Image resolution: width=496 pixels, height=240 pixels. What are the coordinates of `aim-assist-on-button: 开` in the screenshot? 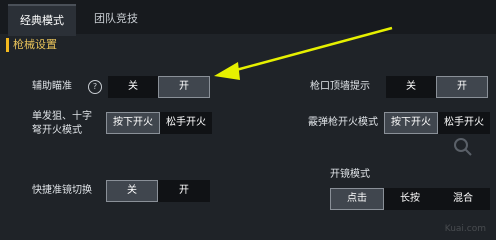 It's located at (184, 87).